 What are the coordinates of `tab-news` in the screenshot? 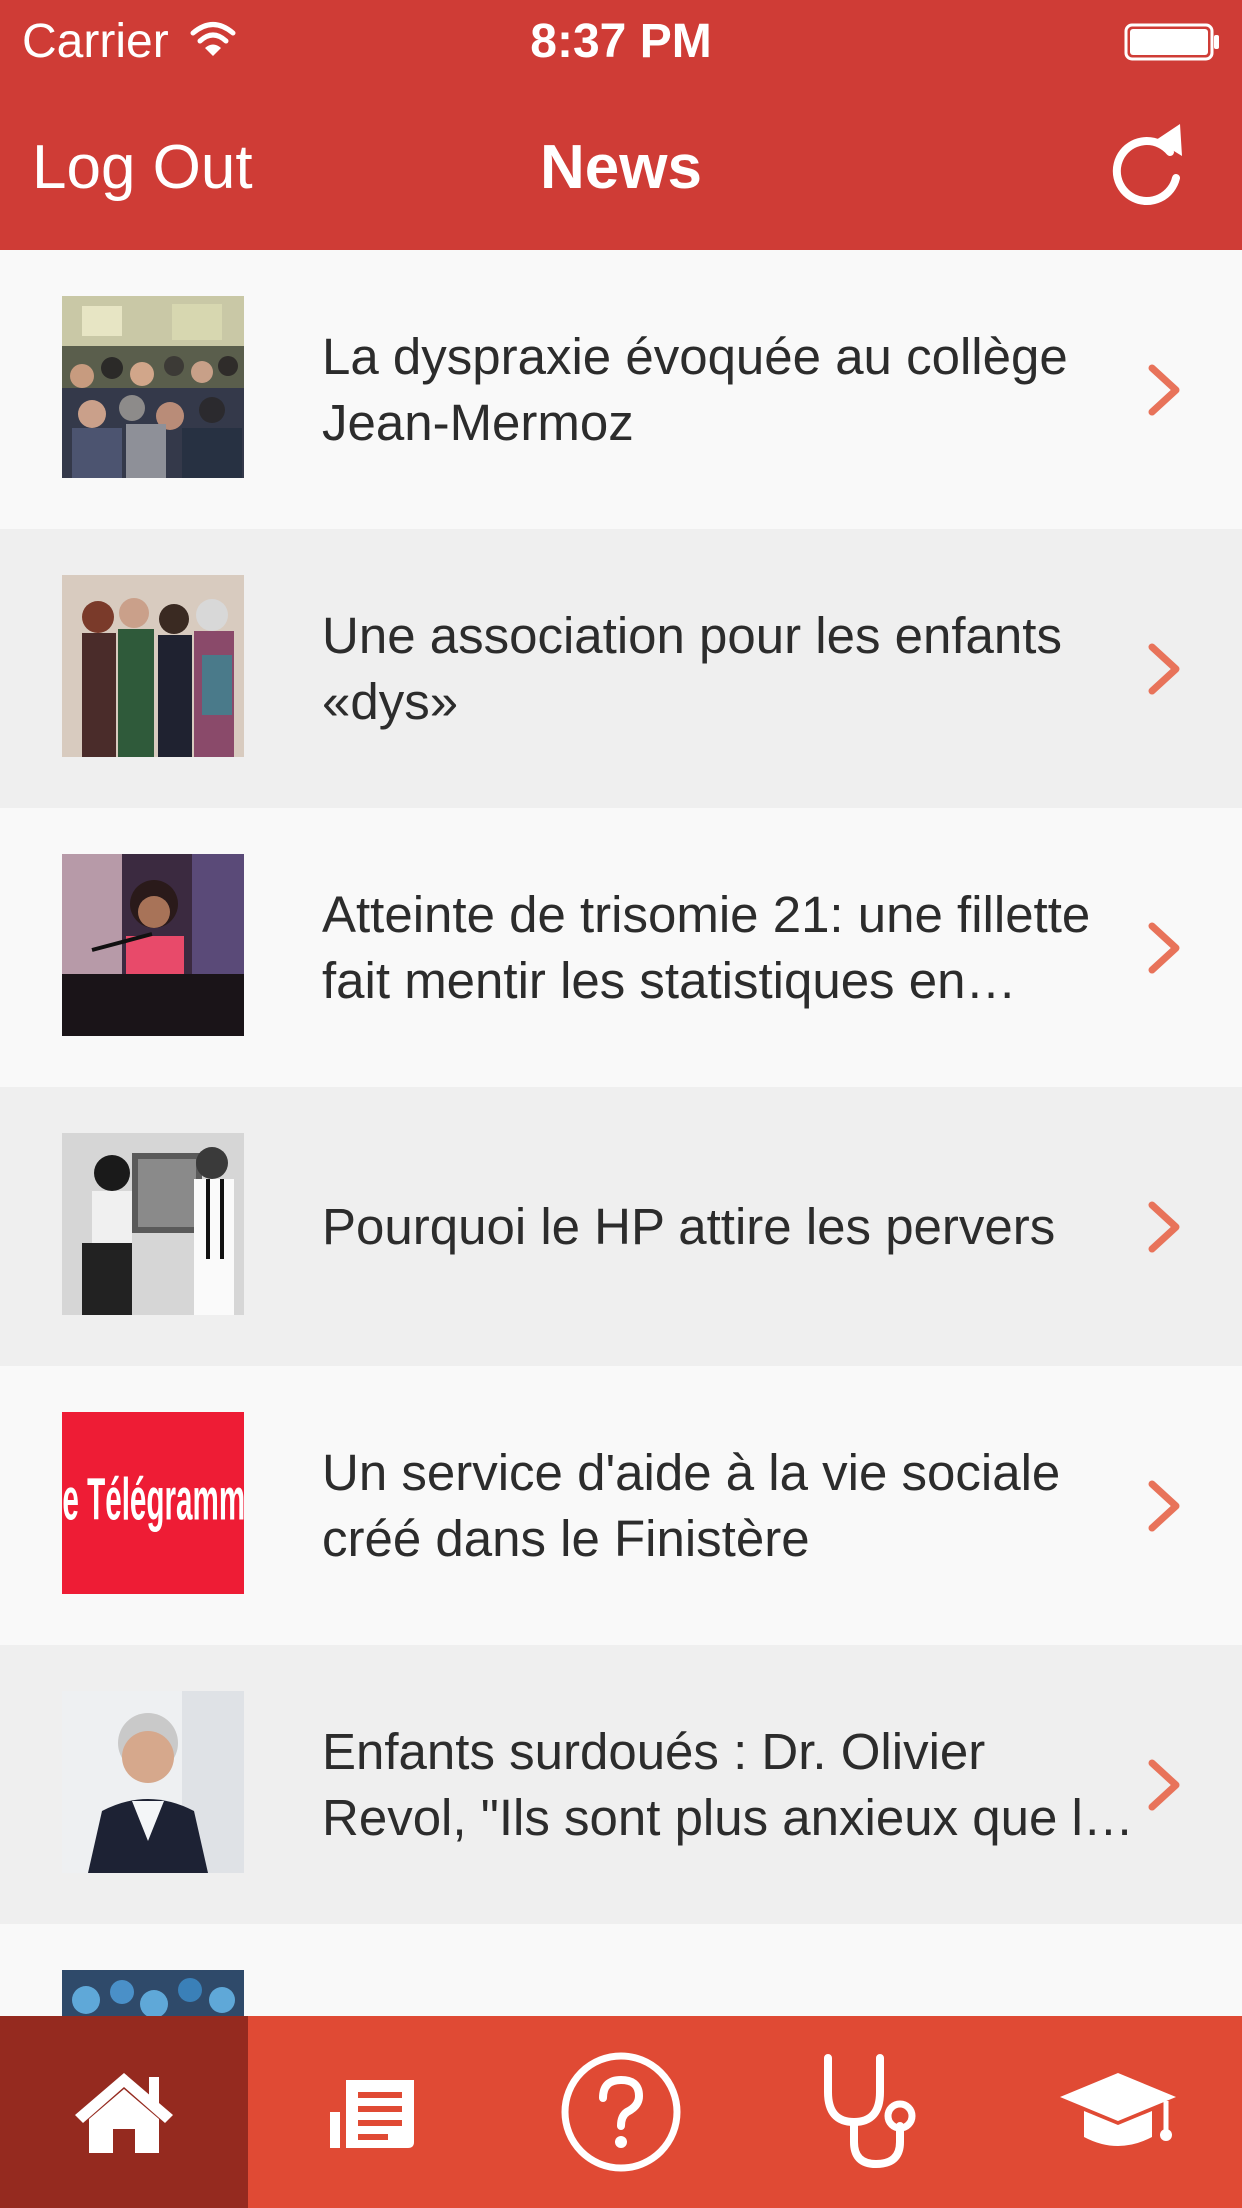 It's located at (372, 2112).